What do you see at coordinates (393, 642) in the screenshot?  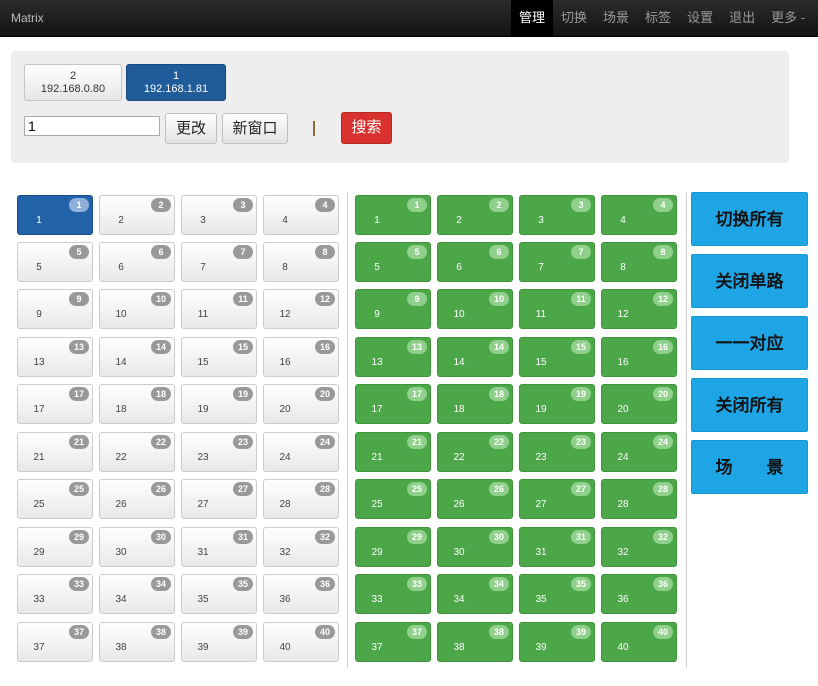 I see `output-channel-37: 37 37` at bounding box center [393, 642].